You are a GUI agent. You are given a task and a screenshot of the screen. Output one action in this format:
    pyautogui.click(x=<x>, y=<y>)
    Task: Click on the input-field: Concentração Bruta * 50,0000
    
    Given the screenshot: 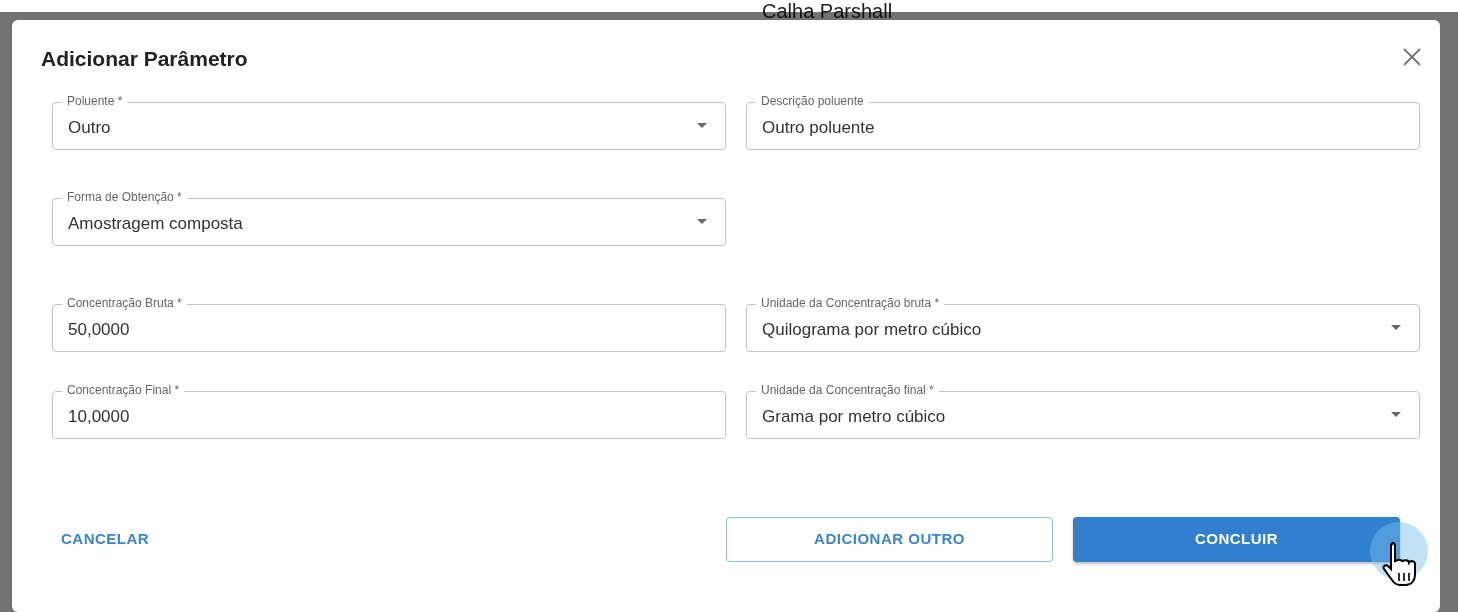 What is the action you would take?
    pyautogui.click(x=389, y=324)
    